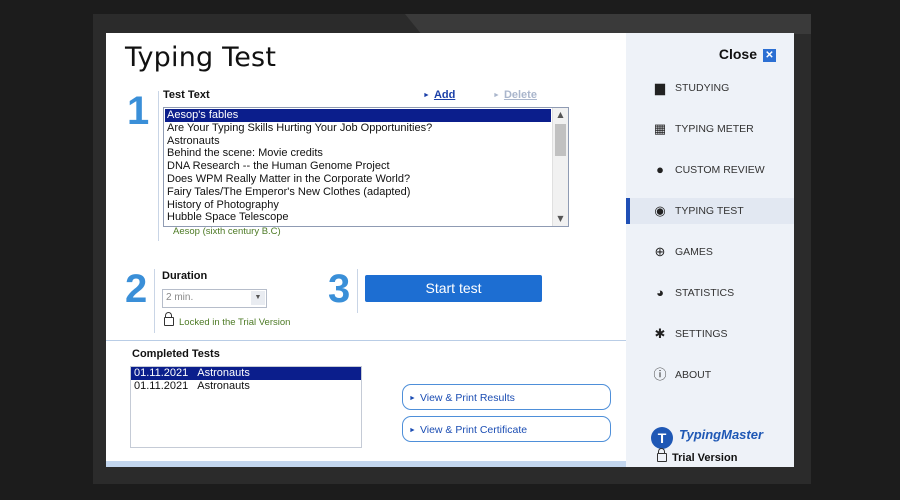  What do you see at coordinates (138, 111) in the screenshot?
I see `step-1-number: 1` at bounding box center [138, 111].